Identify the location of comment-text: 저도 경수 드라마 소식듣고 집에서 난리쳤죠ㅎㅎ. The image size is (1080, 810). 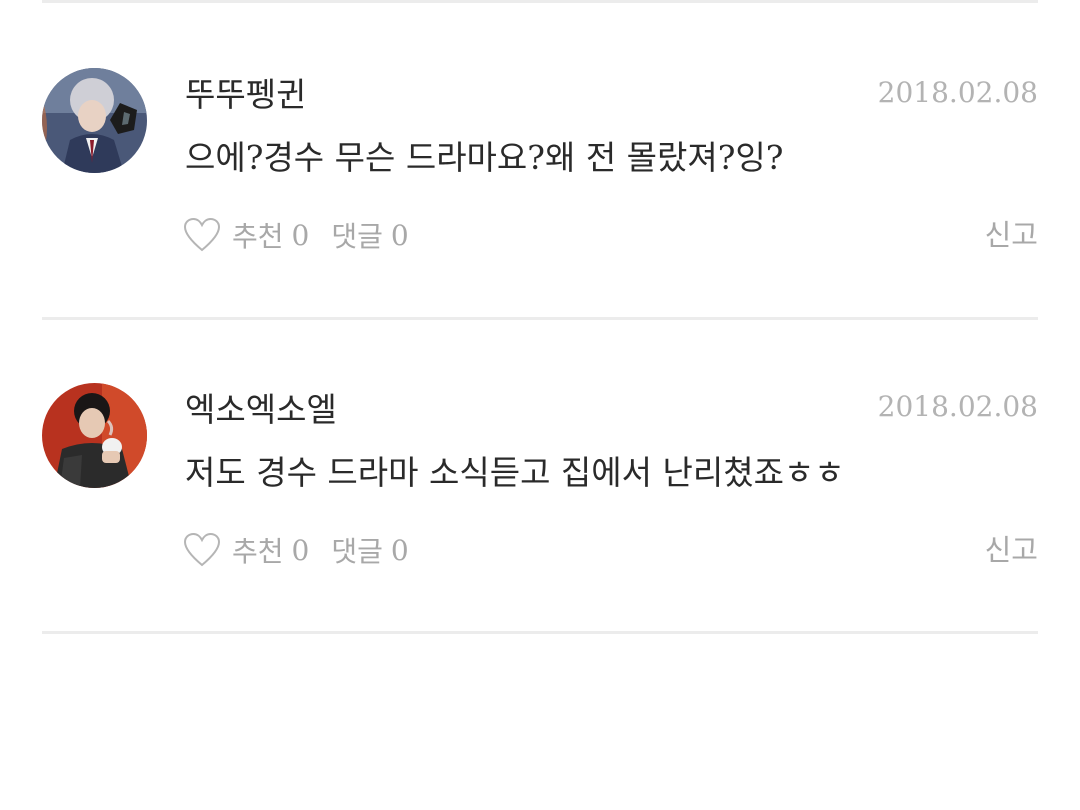
(515, 472).